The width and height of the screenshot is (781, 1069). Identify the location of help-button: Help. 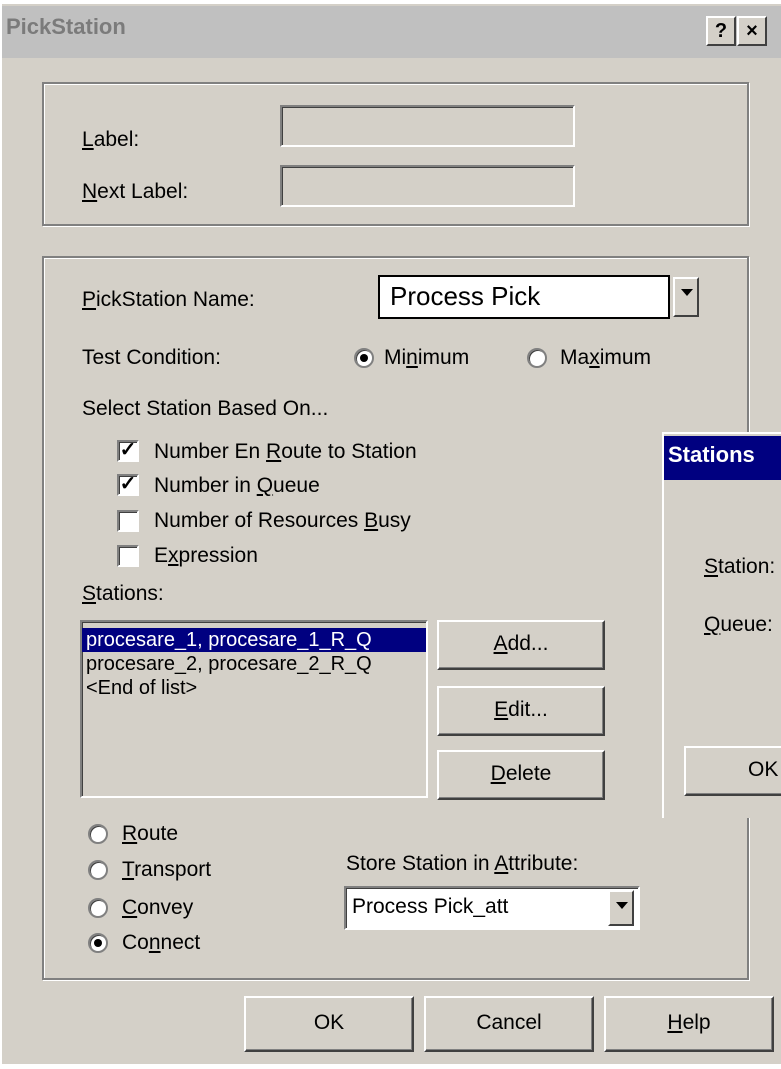
(689, 1024).